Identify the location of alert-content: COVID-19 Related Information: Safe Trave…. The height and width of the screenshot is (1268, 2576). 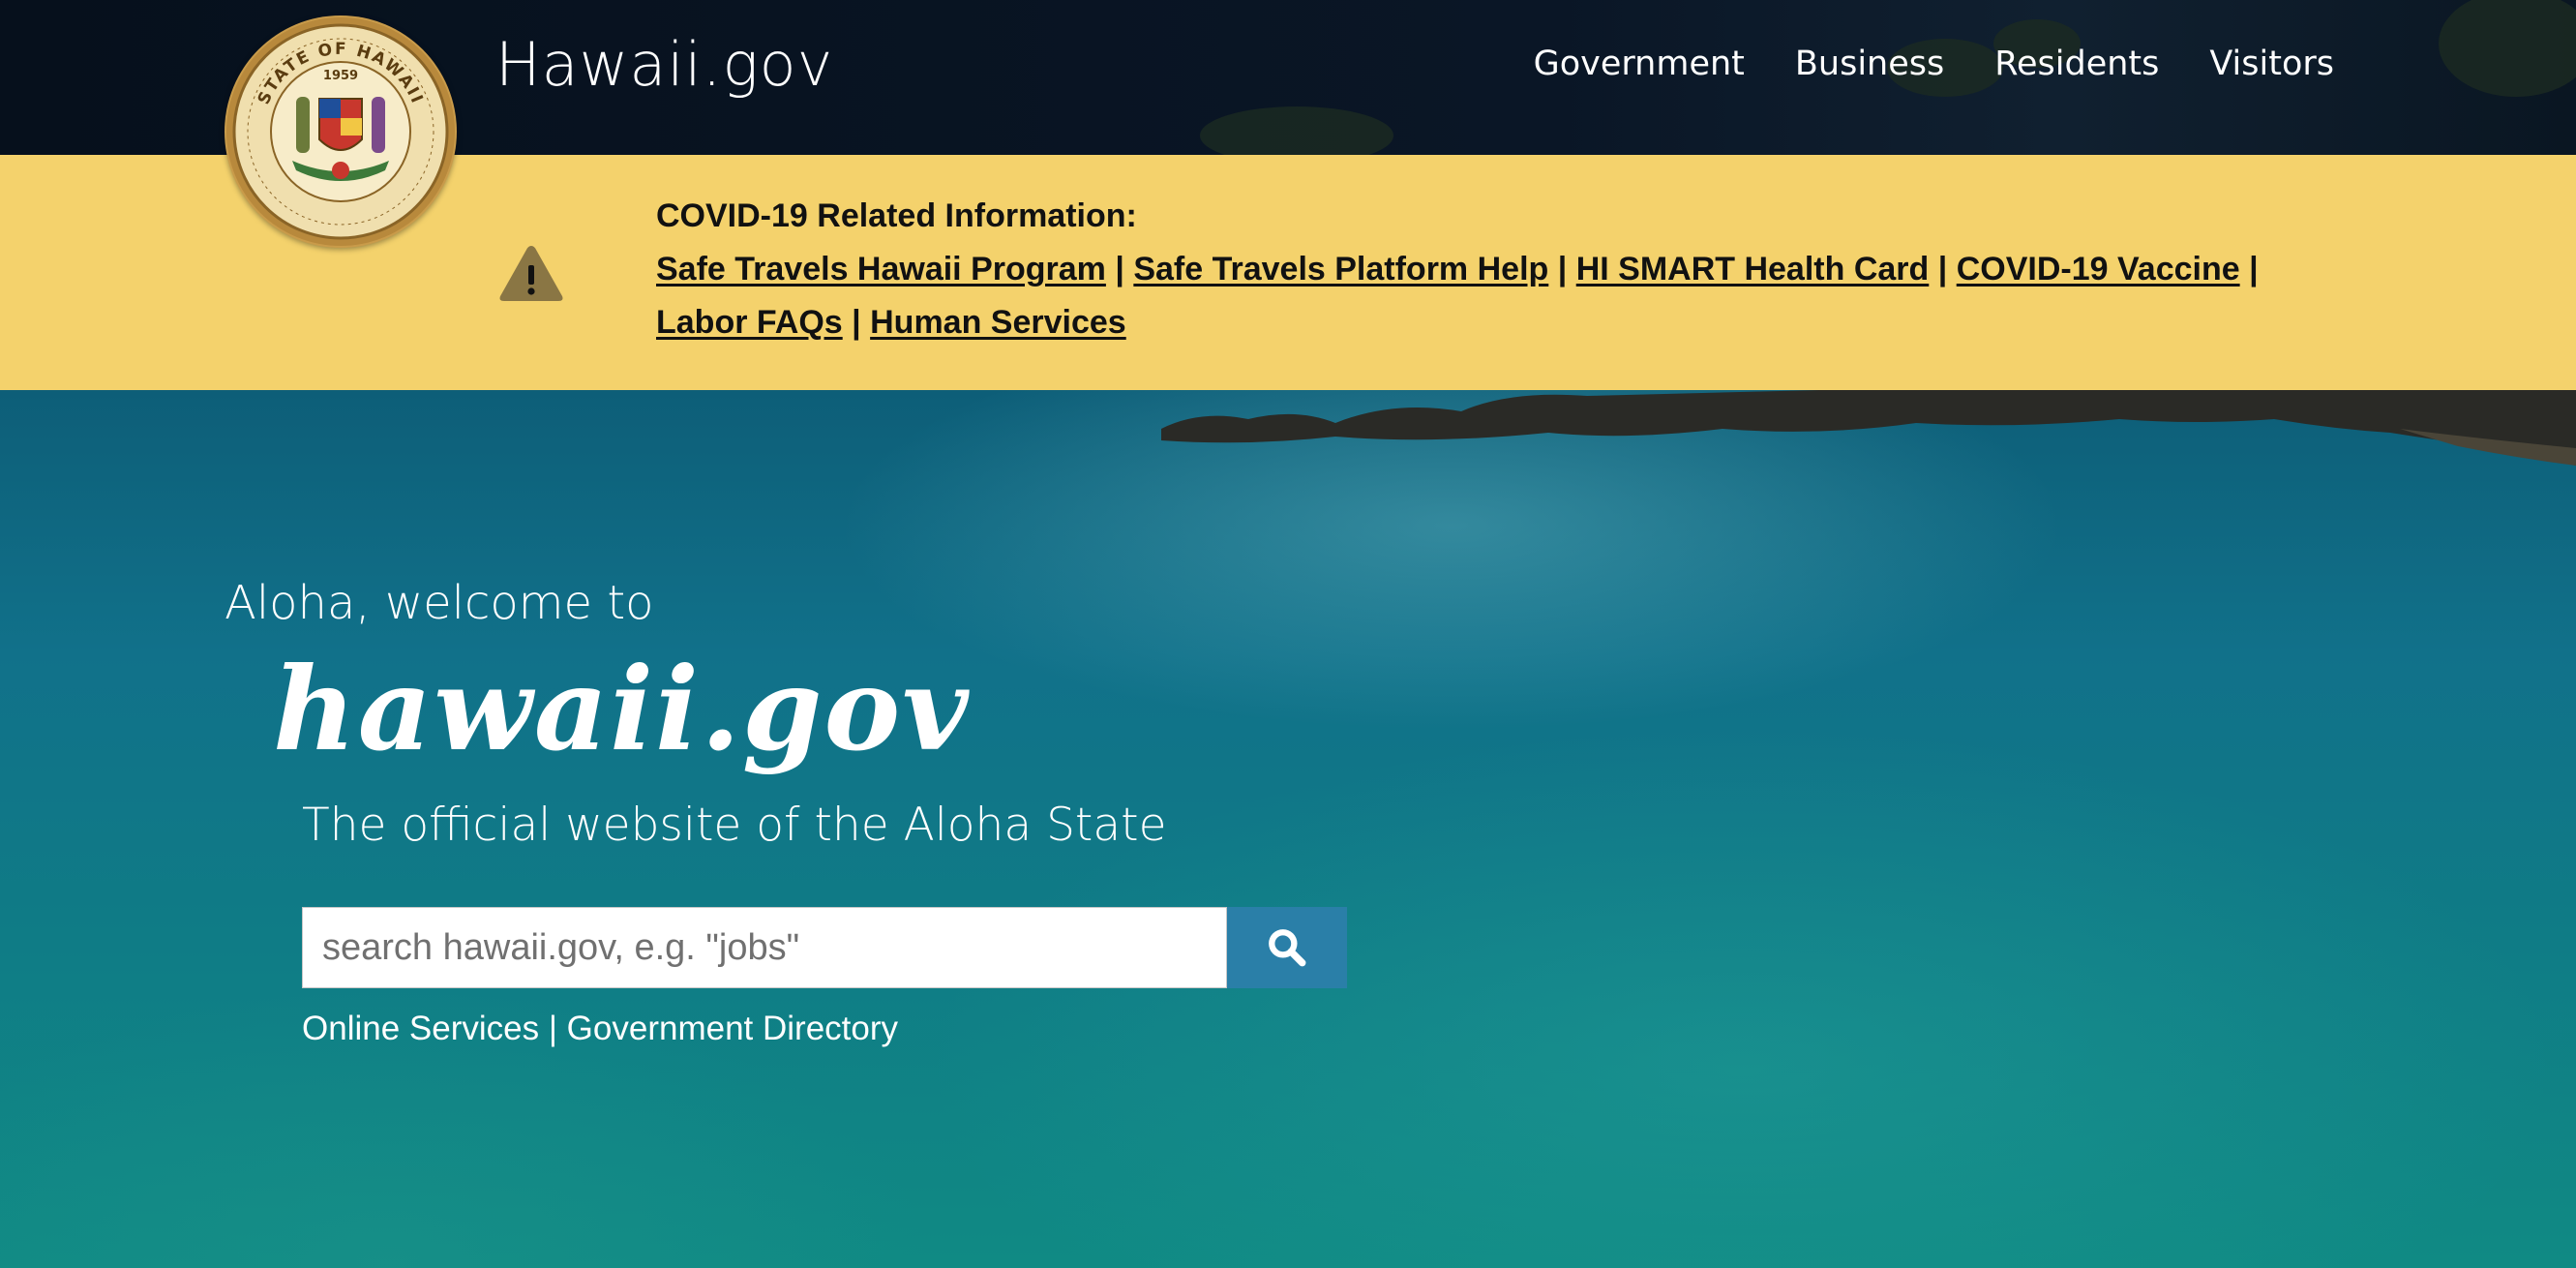
(1498, 269).